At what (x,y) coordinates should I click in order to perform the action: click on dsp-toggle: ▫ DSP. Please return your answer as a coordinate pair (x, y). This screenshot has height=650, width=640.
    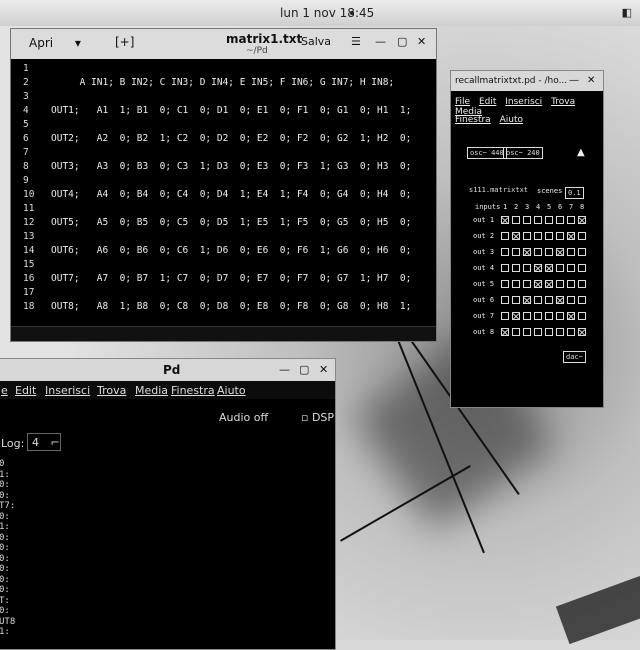
    Looking at the image, I should click on (317, 417).